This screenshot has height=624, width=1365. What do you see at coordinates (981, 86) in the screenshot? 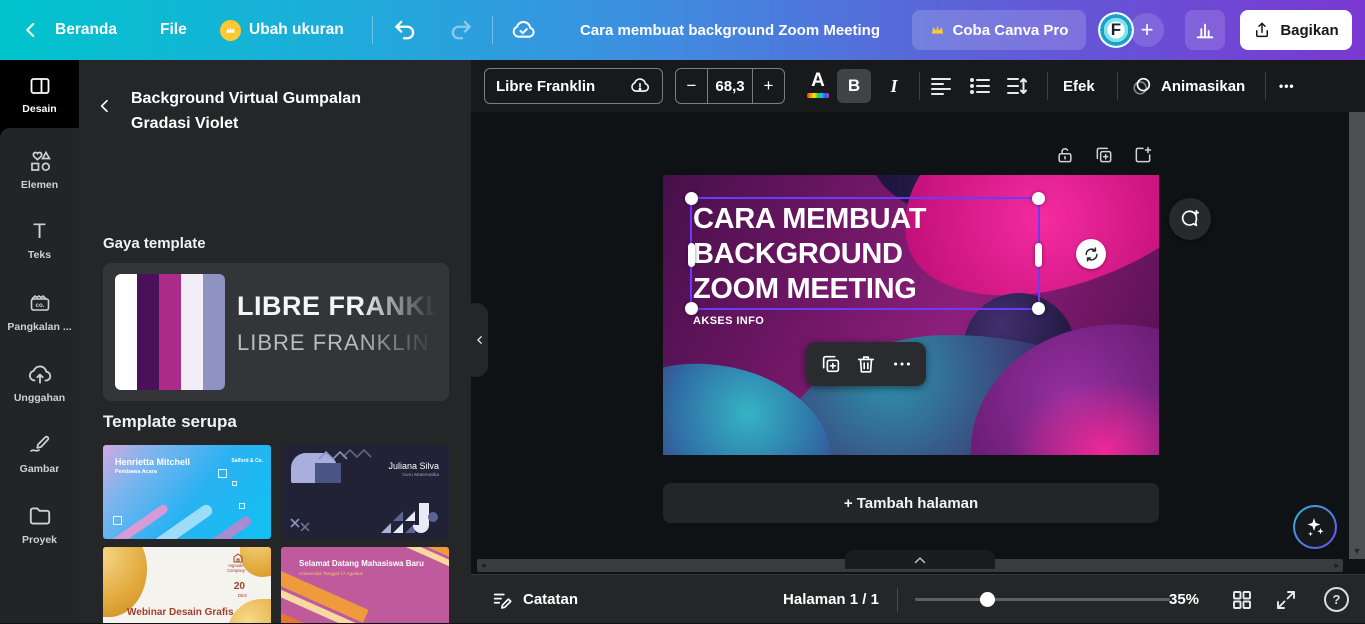
I see `list-button` at bounding box center [981, 86].